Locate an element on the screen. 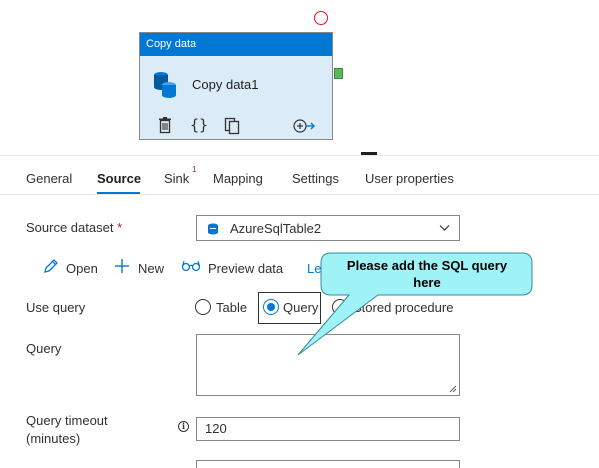 This screenshot has width=599, height=468. callout-line-2: here is located at coordinates (427, 282).